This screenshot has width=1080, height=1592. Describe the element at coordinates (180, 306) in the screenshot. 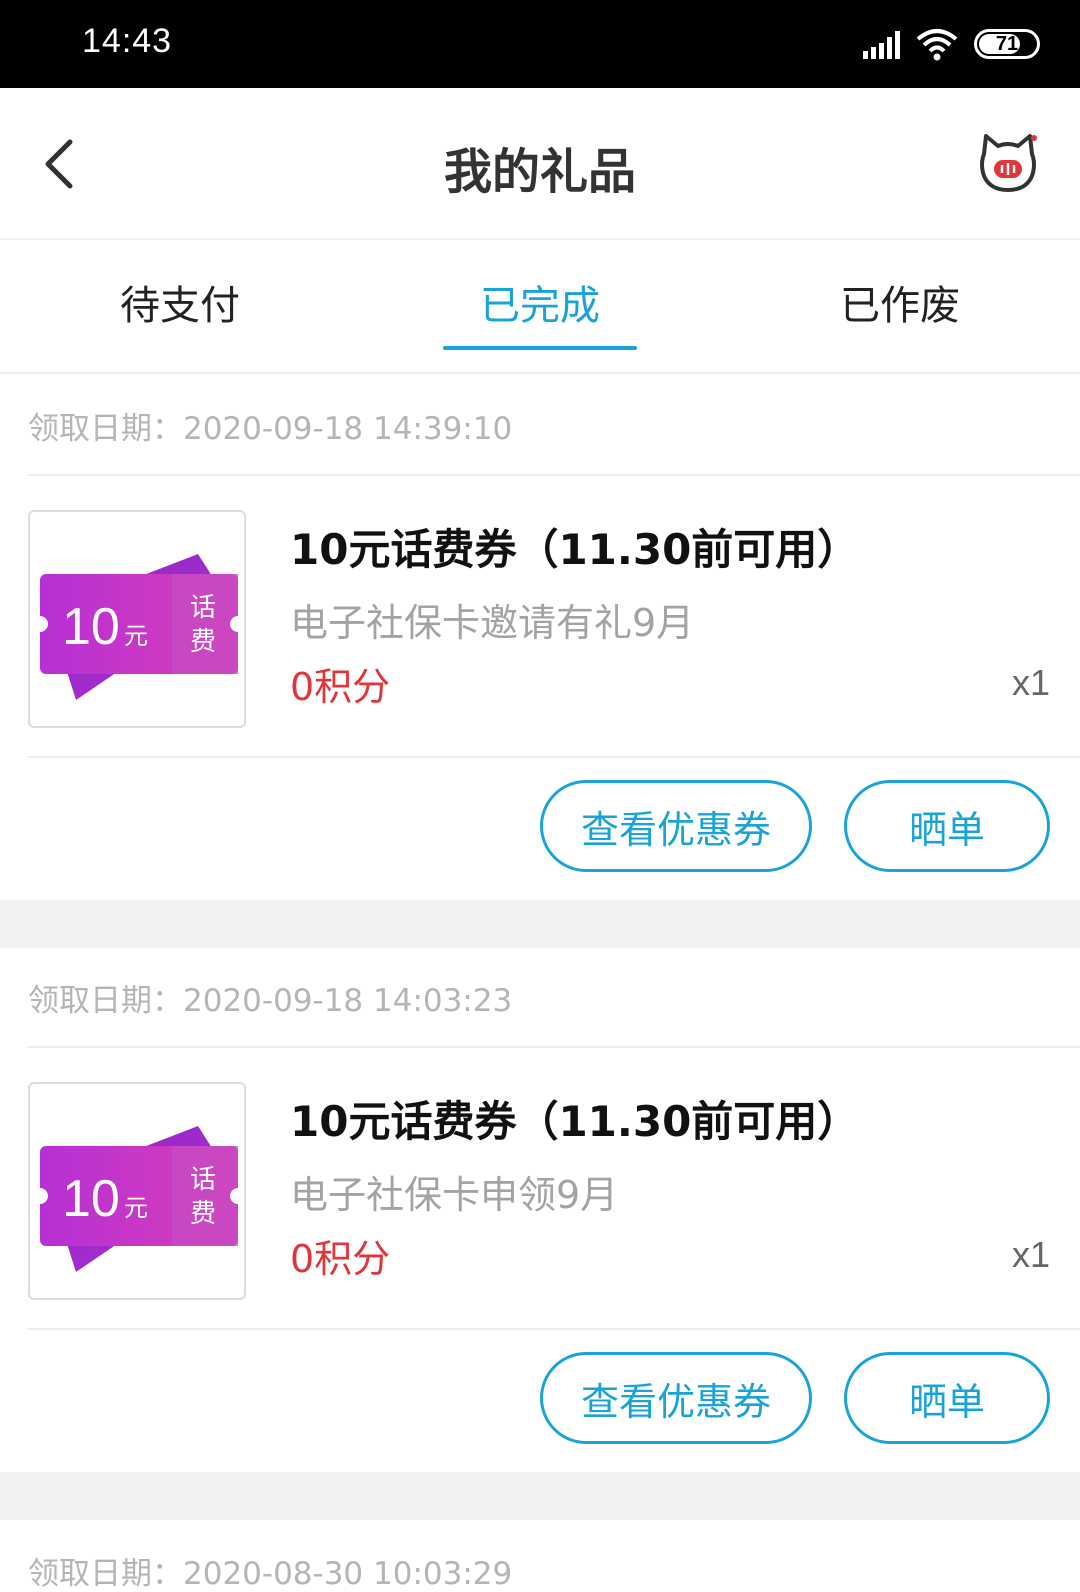

I see `tab-pending-payment: 待支付` at that location.